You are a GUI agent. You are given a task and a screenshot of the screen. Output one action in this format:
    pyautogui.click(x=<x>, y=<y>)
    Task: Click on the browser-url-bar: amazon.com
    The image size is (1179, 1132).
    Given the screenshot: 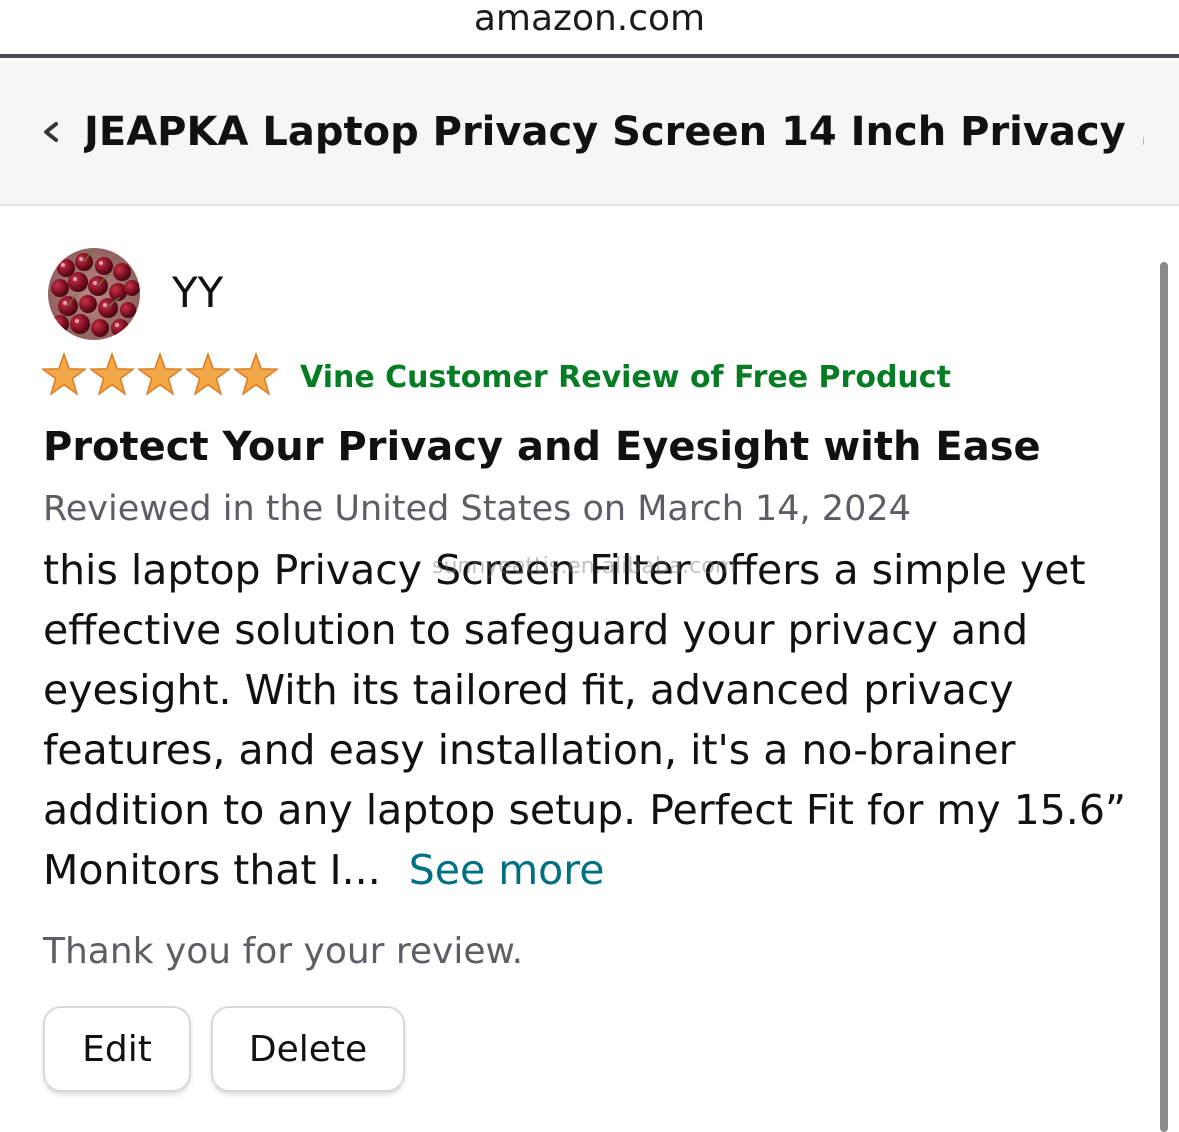 What is the action you would take?
    pyautogui.click(x=589, y=29)
    